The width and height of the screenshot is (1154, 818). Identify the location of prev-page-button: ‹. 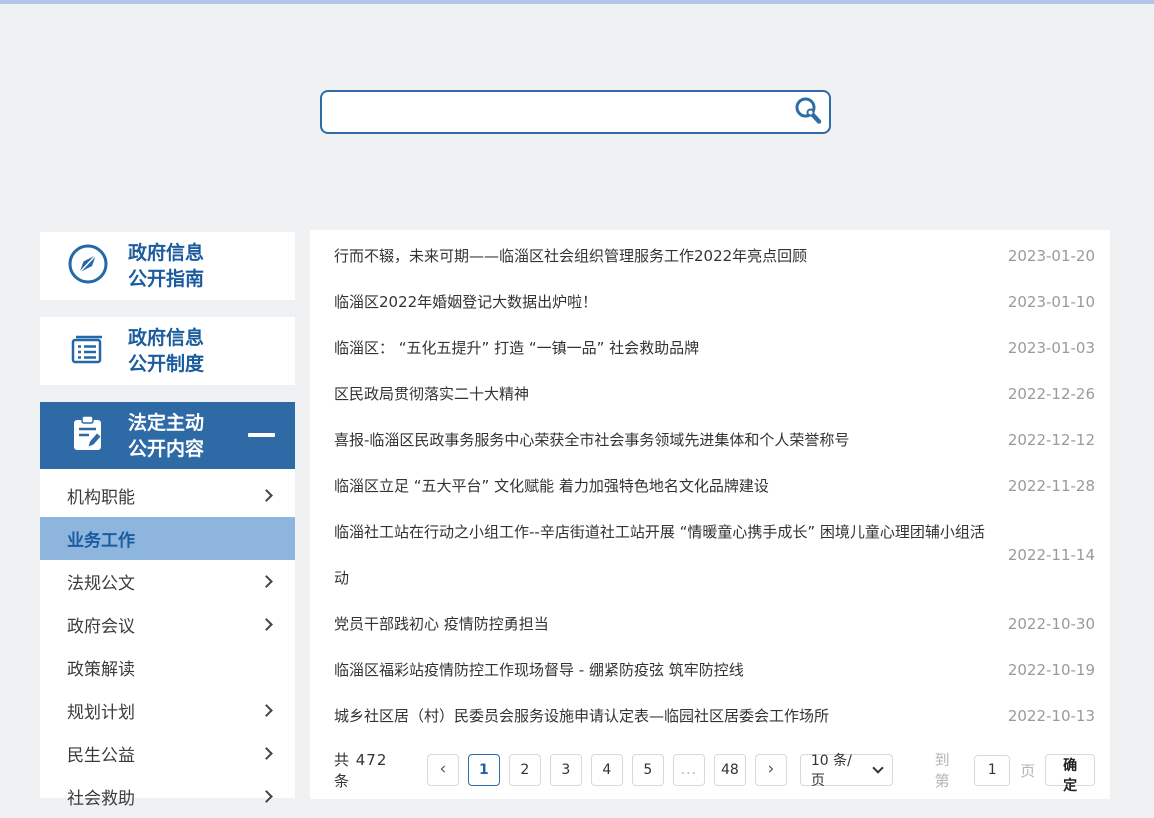
(442, 770).